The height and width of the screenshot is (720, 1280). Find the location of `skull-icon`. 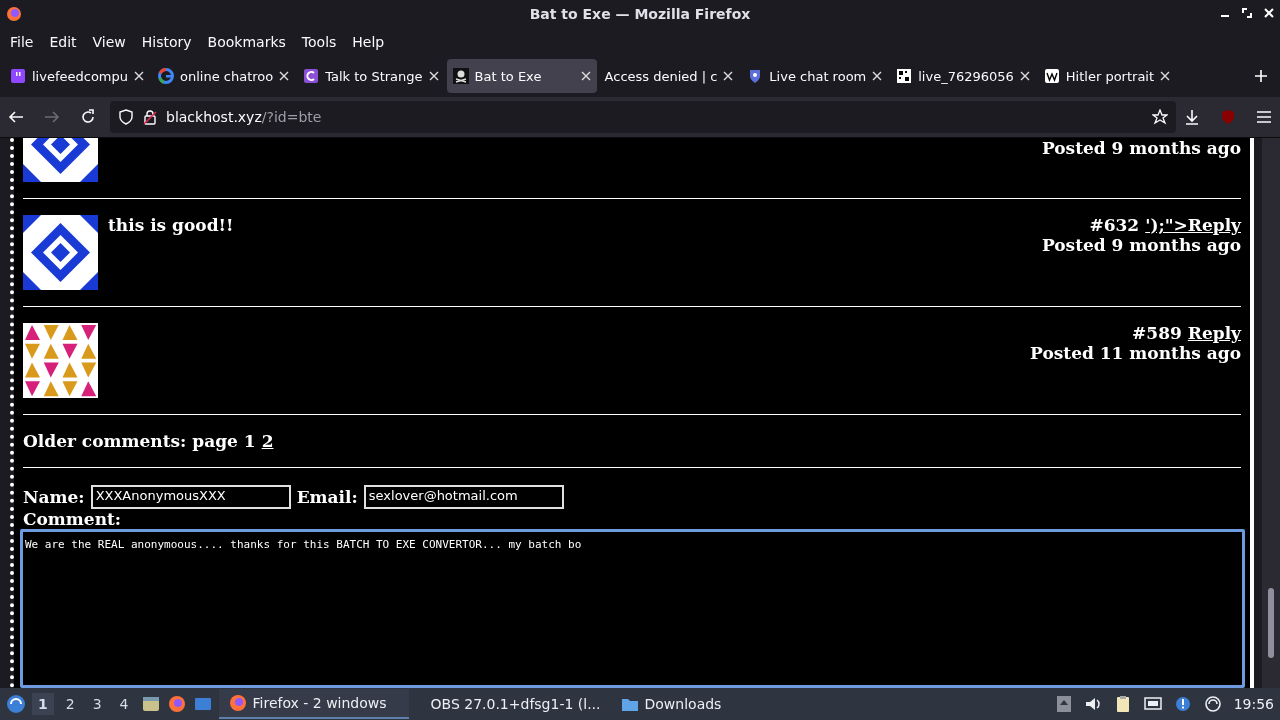

skull-icon is located at coordinates (460, 76).